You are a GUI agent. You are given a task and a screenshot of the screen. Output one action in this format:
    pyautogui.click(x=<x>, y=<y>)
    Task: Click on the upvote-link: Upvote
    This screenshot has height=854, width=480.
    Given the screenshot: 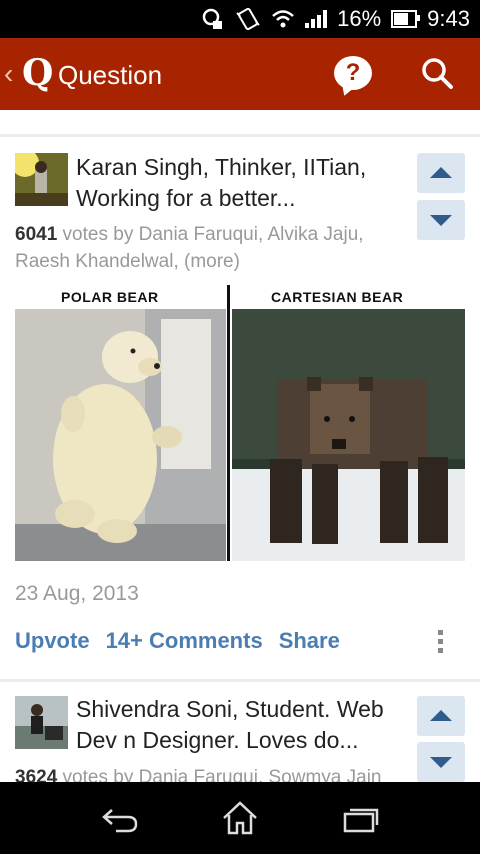 What is the action you would take?
    pyautogui.click(x=52, y=641)
    